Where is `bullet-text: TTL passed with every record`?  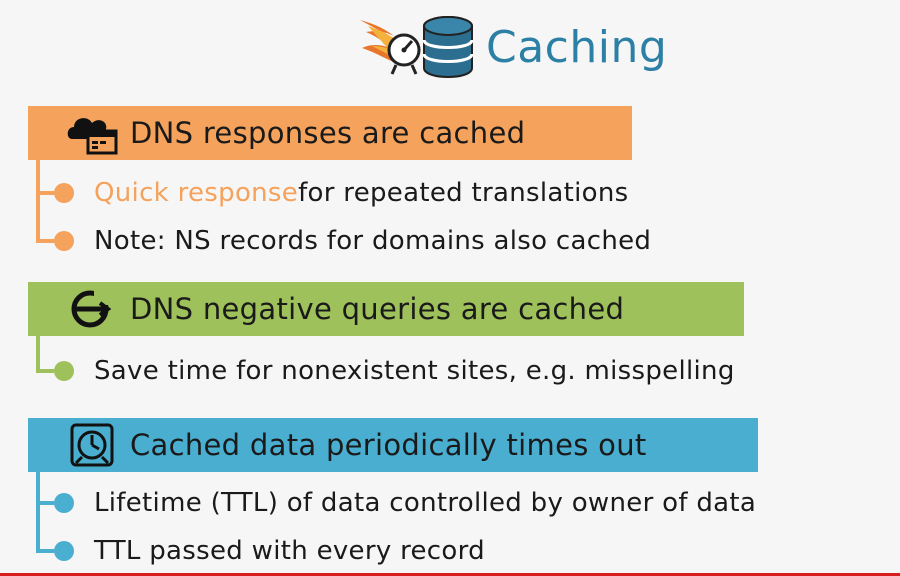
bullet-text: TTL passed with every record is located at coordinates (289, 551).